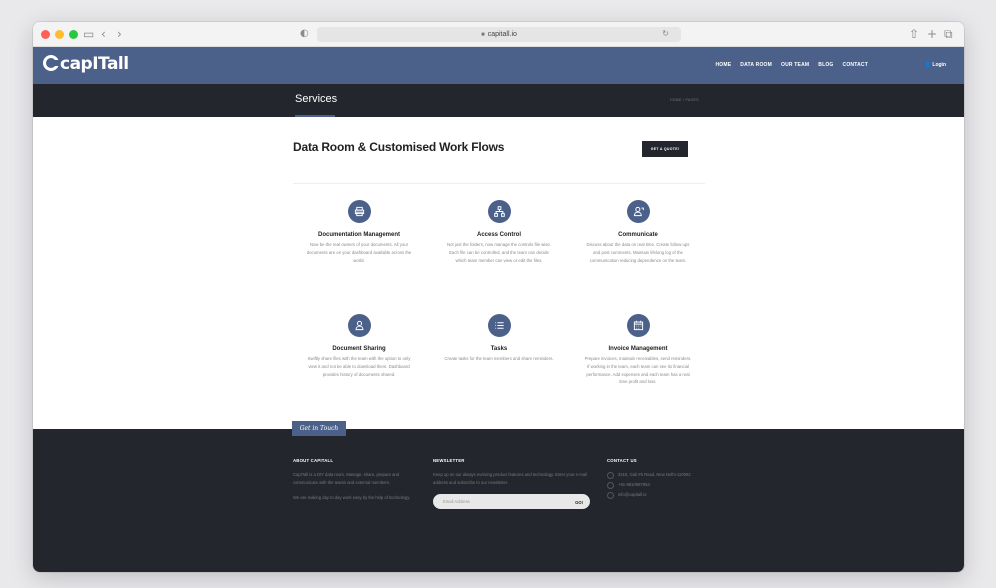 This screenshot has width=996, height=588. I want to click on main-nav: HOME DATA ROOM OUR TEAM BLOG CONTACT, so click(791, 65).